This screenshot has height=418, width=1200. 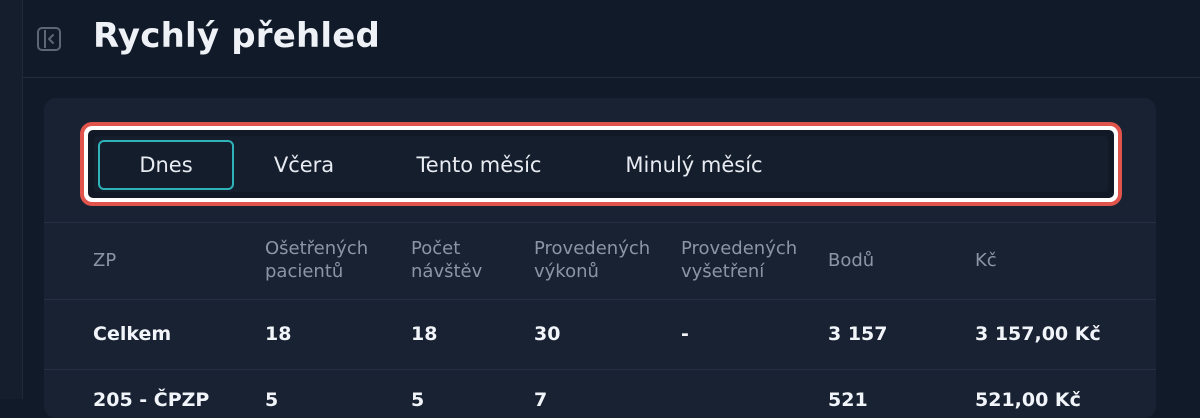 What do you see at coordinates (600, 369) in the screenshot?
I see `row-divider` at bounding box center [600, 369].